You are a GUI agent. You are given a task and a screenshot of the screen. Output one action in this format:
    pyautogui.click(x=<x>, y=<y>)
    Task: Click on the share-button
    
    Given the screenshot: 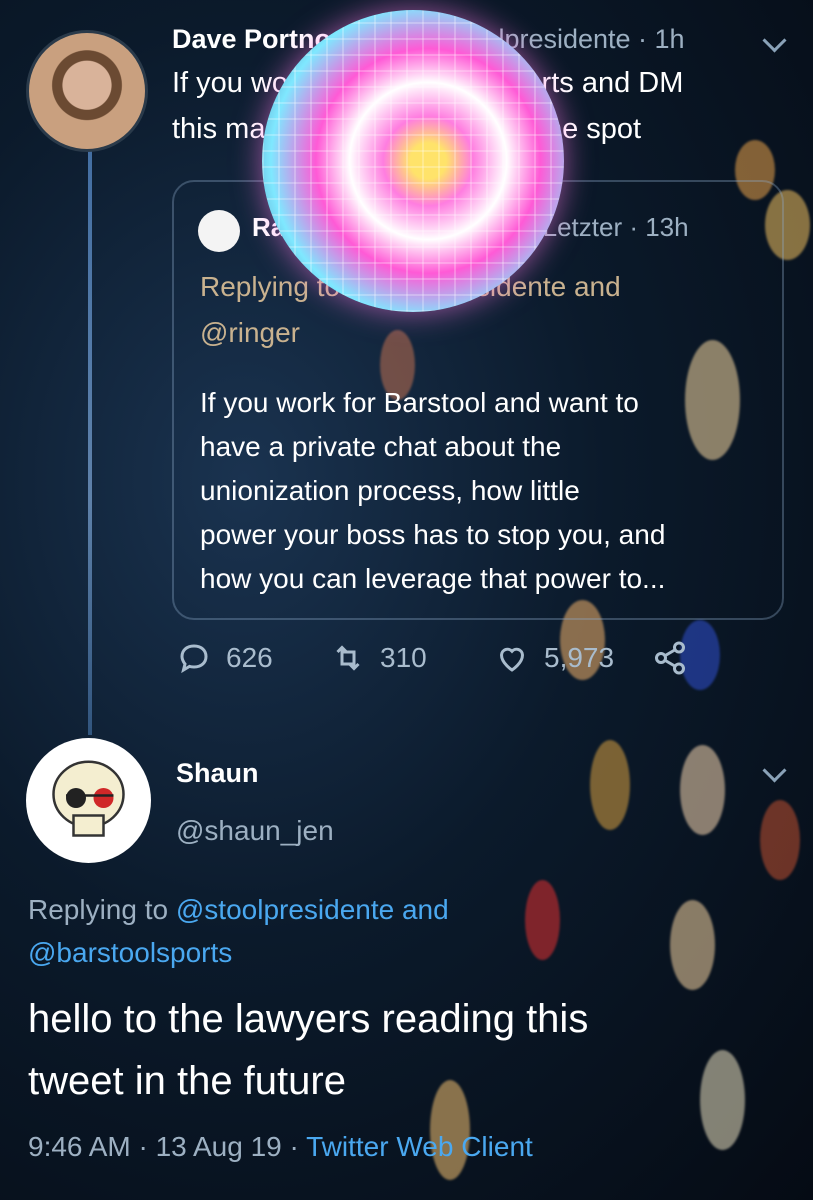 What is the action you would take?
    pyautogui.click(x=670, y=658)
    